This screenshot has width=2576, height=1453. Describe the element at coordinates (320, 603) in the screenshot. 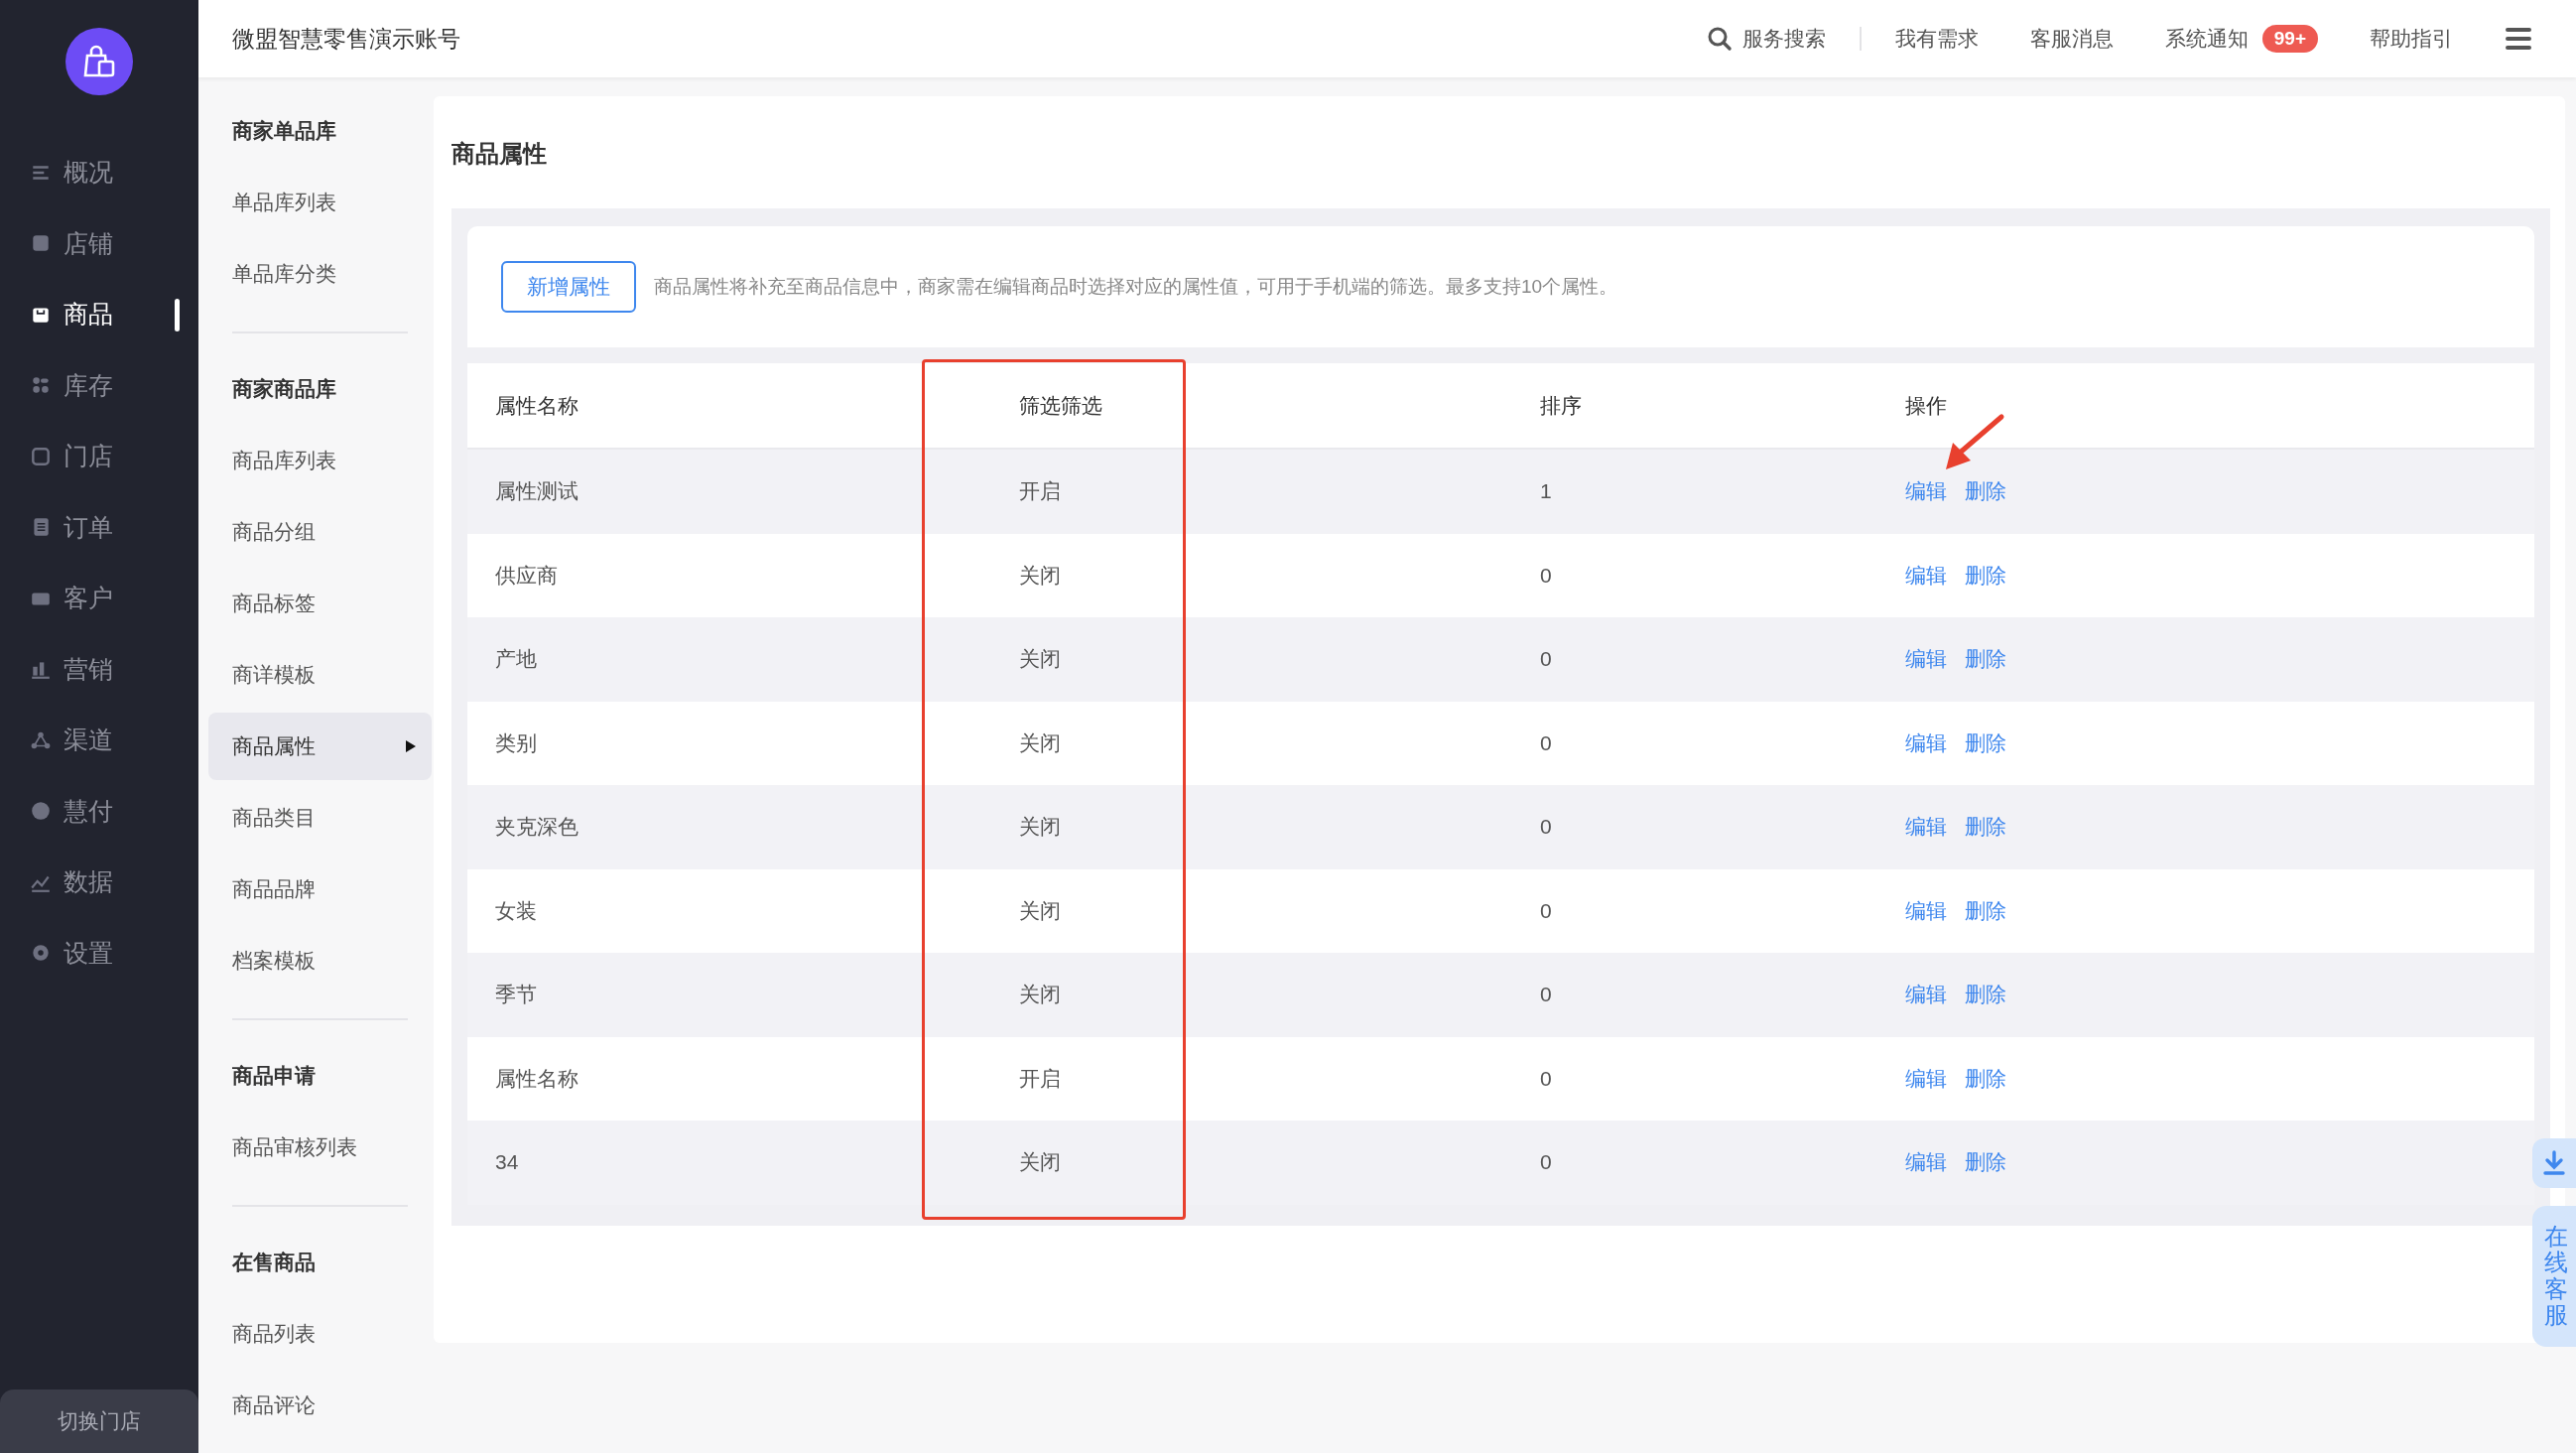

I see `subnav-item: 商品标签` at that location.